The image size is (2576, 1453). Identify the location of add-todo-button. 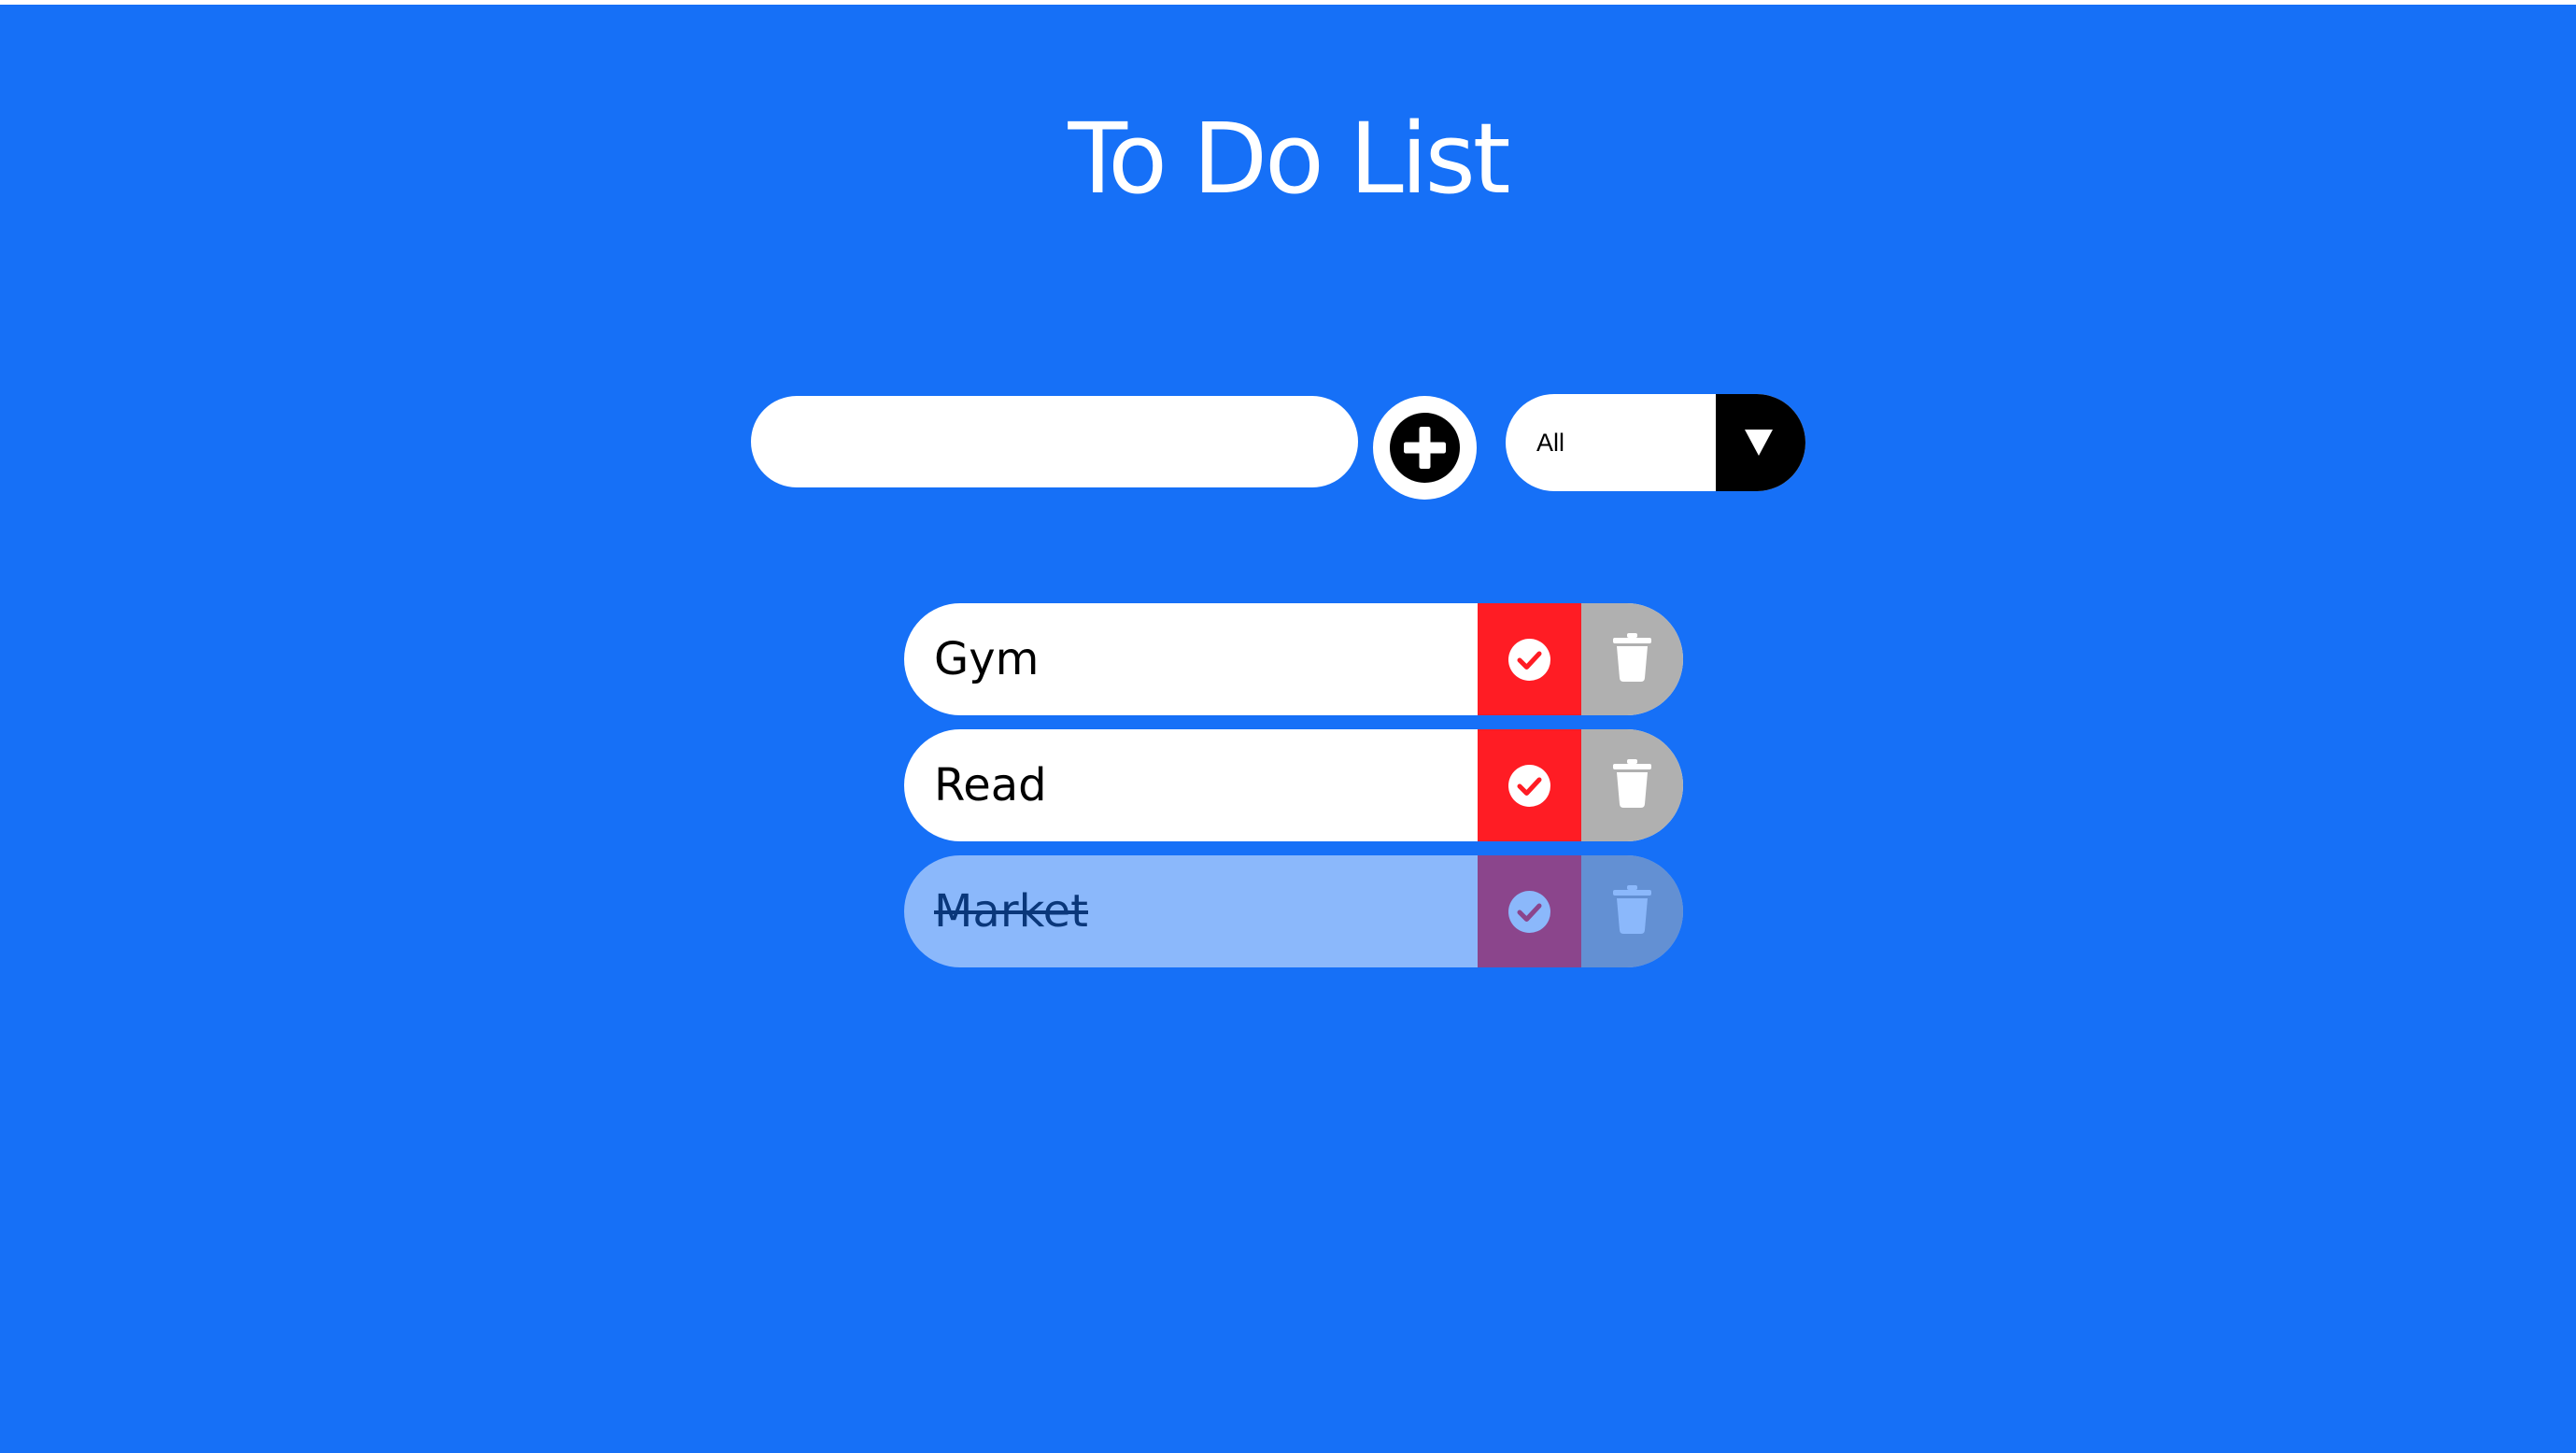
(1425, 448).